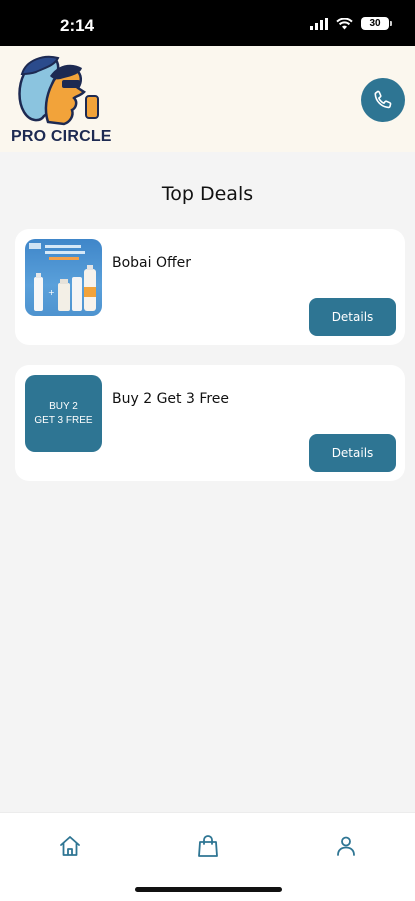 The image size is (415, 901). I want to click on deal-thumbnail: +, so click(63, 277).